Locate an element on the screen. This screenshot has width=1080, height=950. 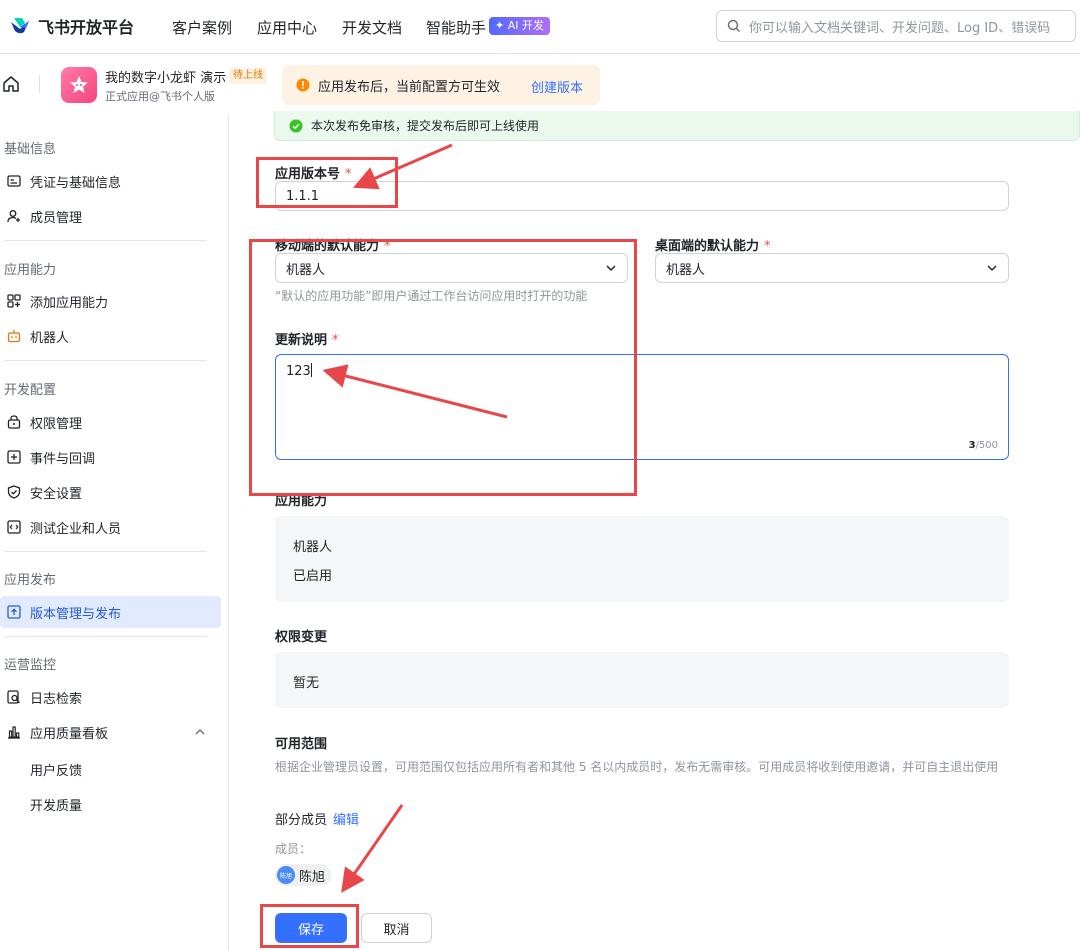
notes-char-counter: 3/500 is located at coordinates (983, 445).